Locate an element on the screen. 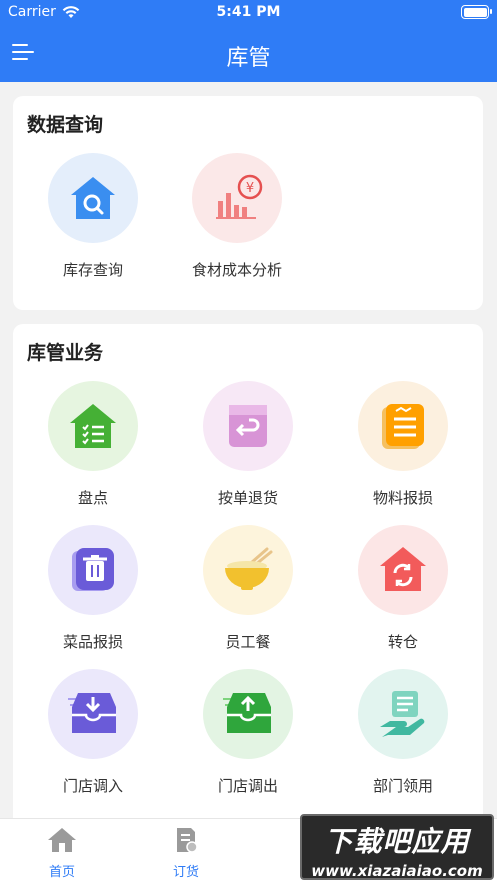 Image resolution: width=497 pixels, height=883 pixels. battery-icon is located at coordinates (476, 12).